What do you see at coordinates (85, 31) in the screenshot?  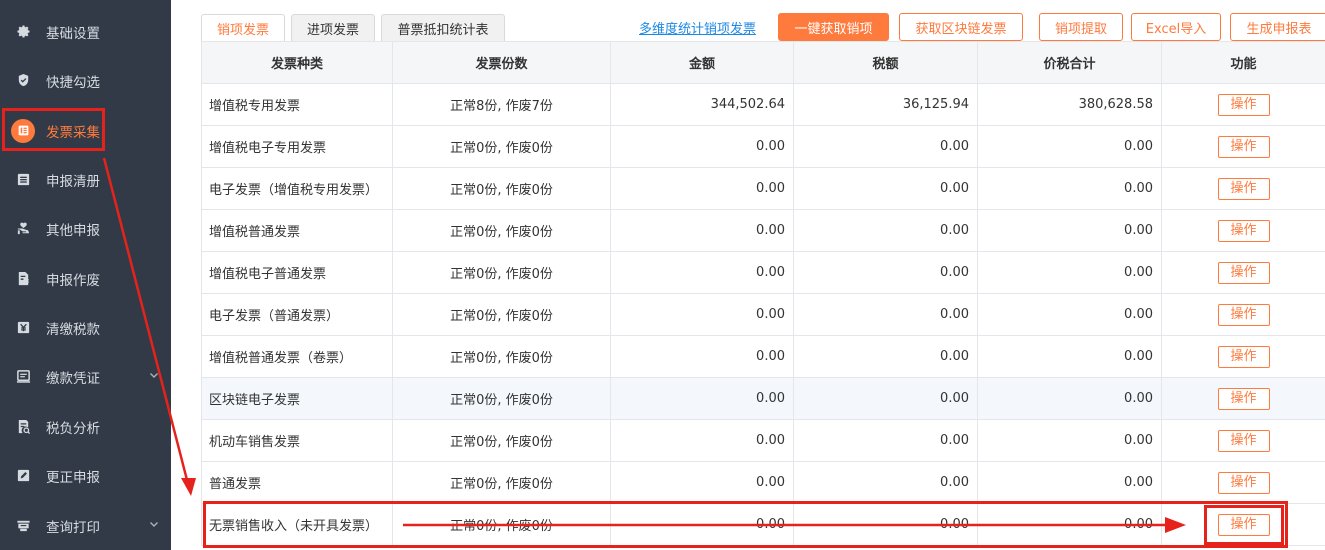 I see `sidebar-item-basic-settings: 基础设置` at bounding box center [85, 31].